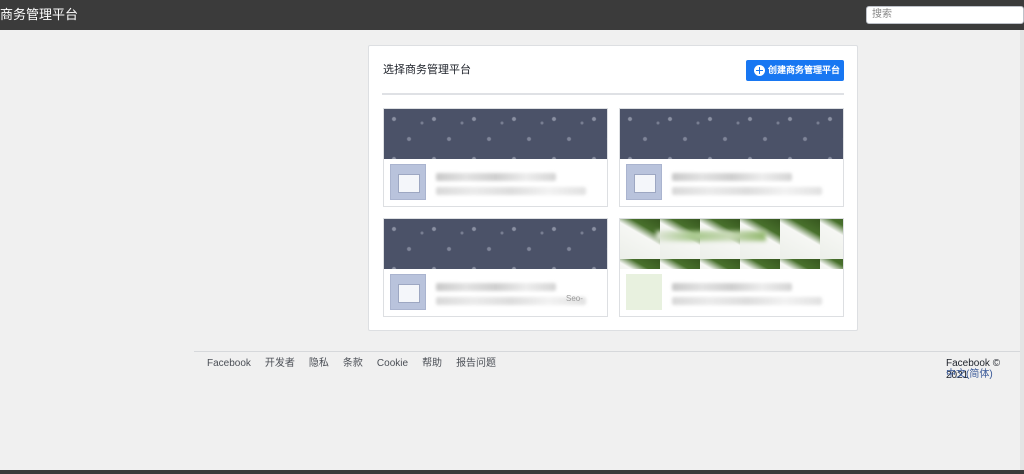 The image size is (1024, 474). Describe the element at coordinates (759, 70) in the screenshot. I see `plus-circle-icon` at that location.